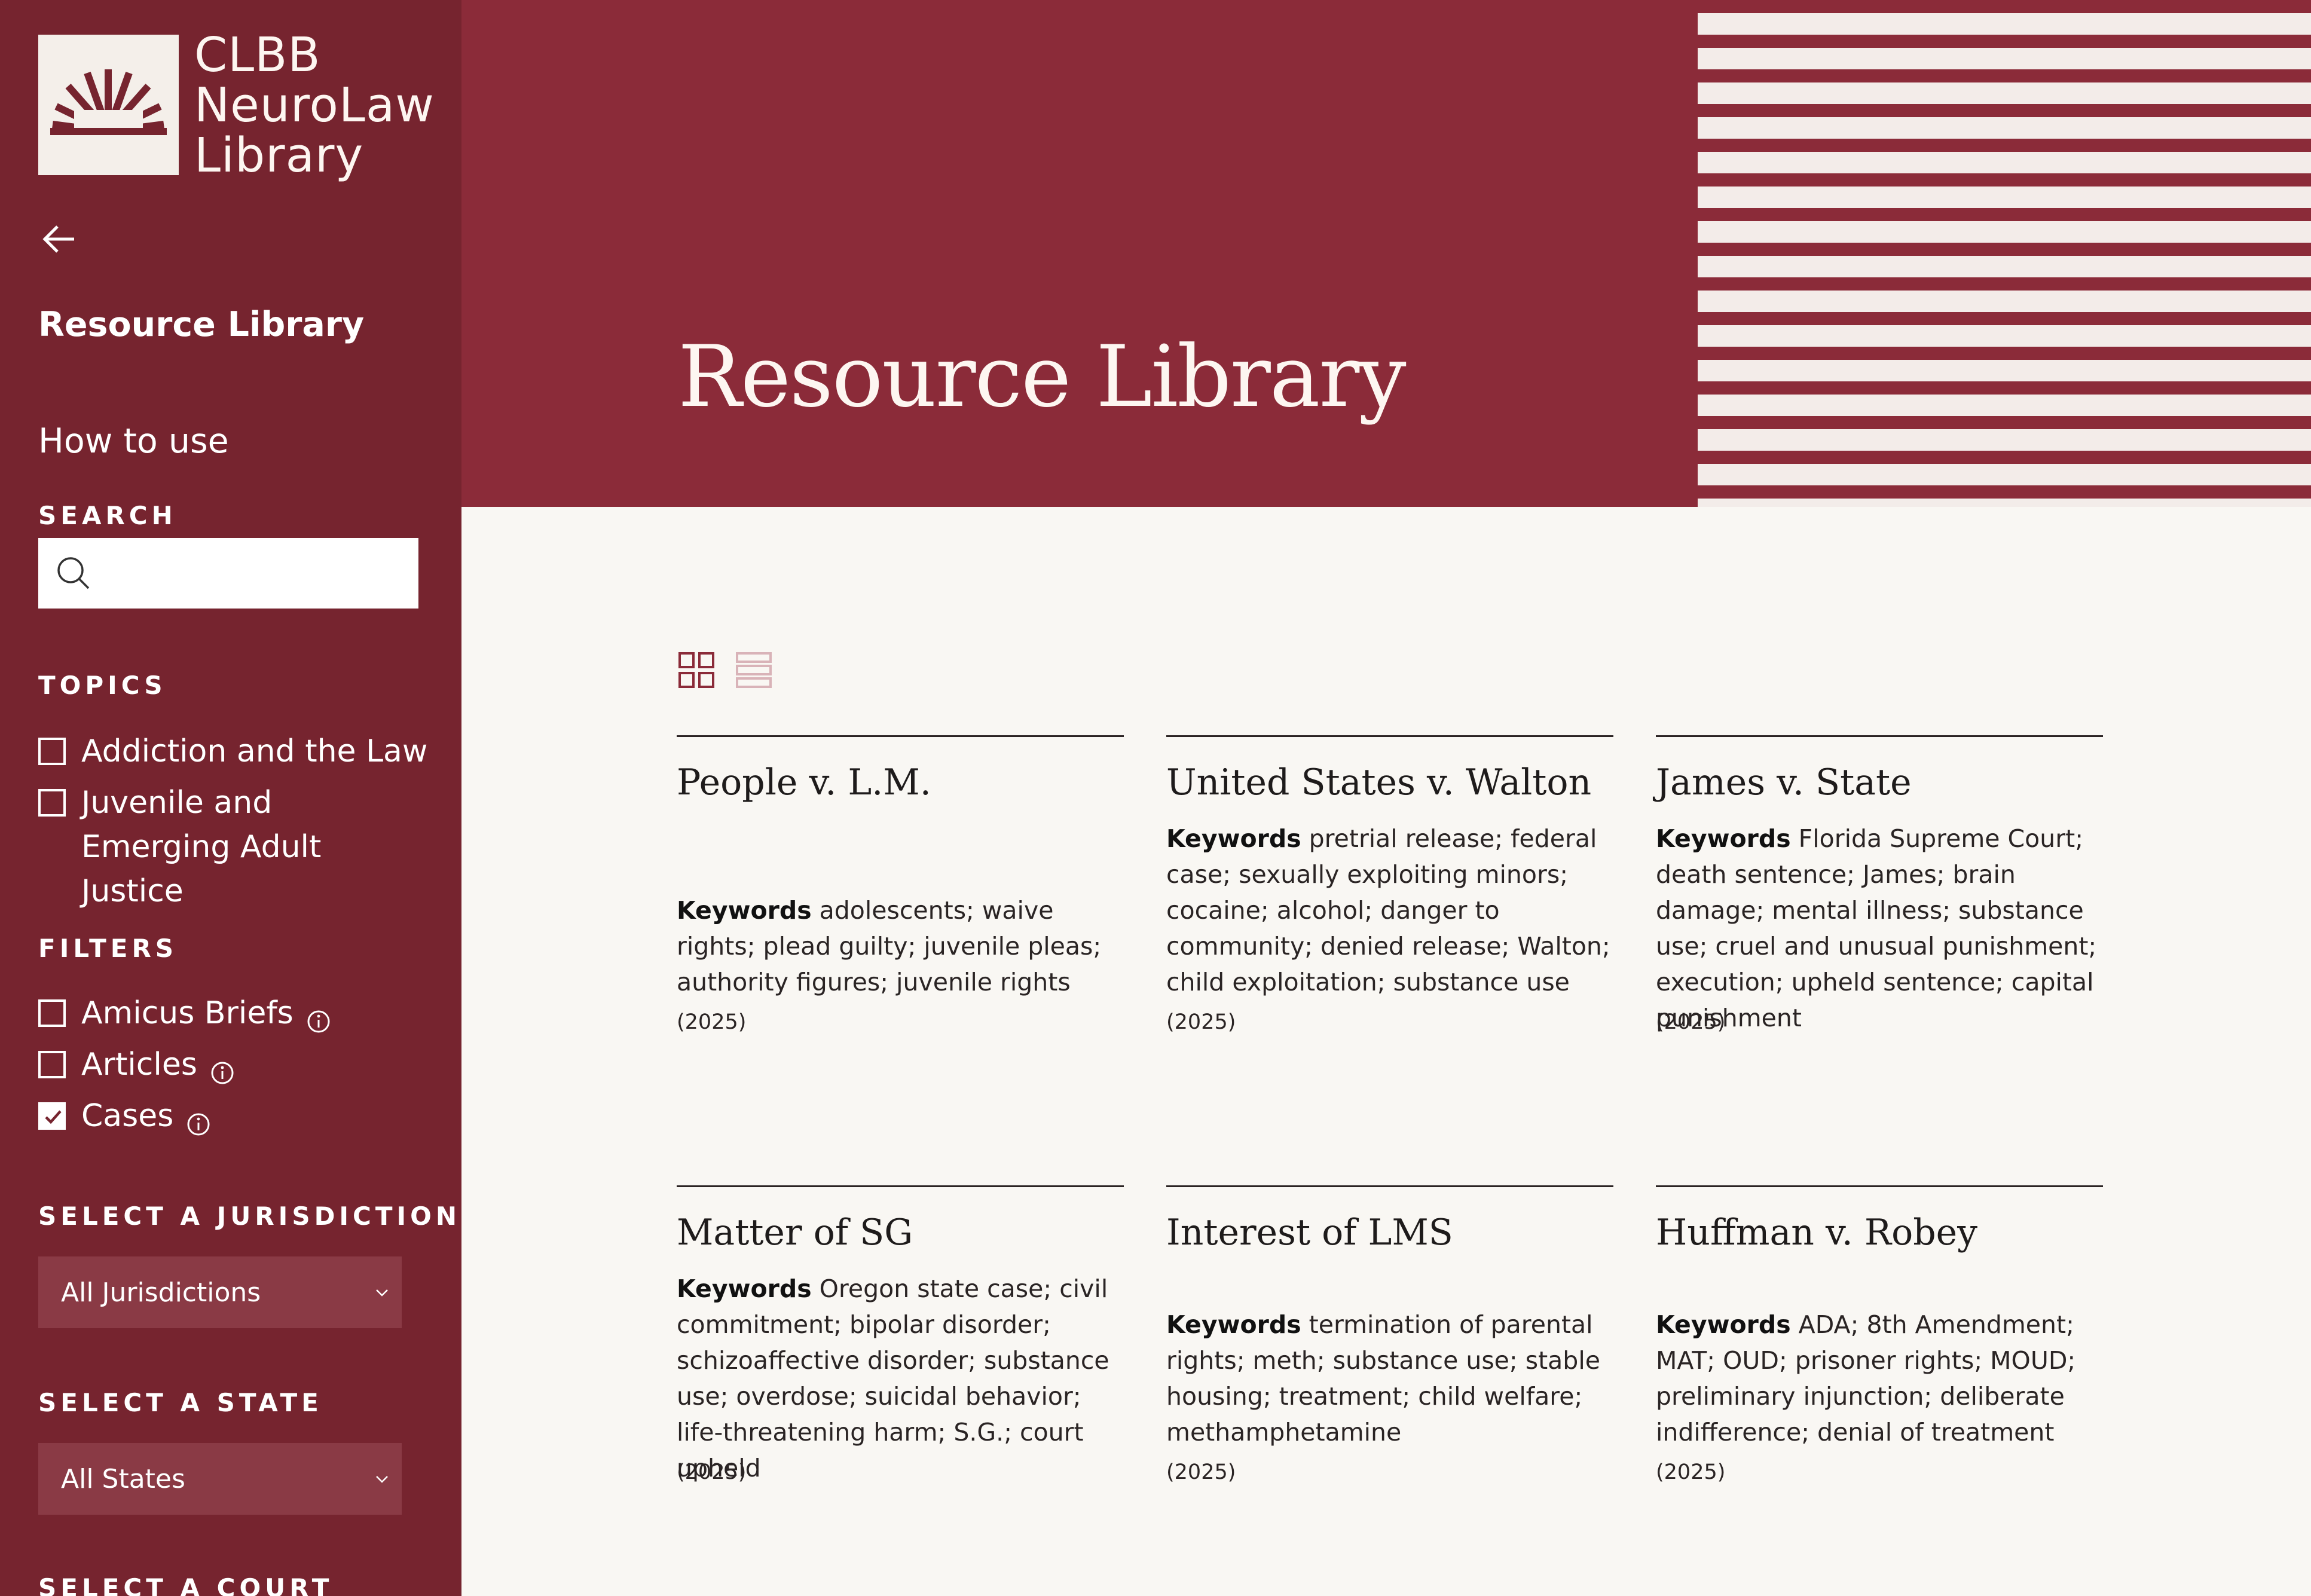 Image resolution: width=2311 pixels, height=1596 pixels. I want to click on checkbox-checked, so click(52, 1116).